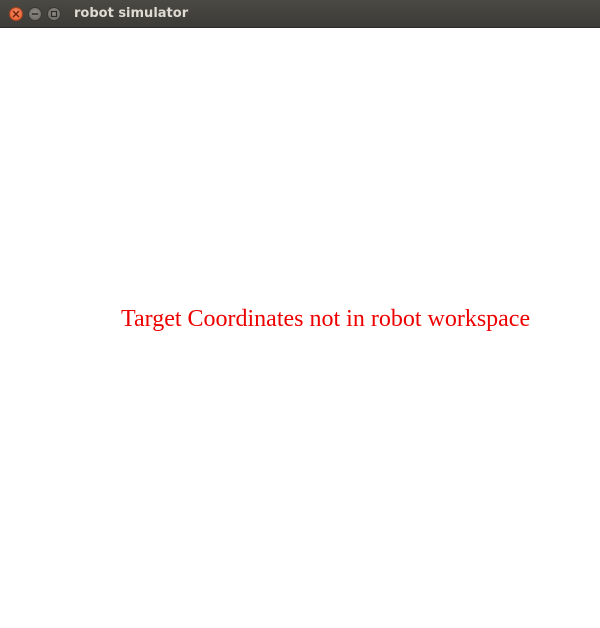  Describe the element at coordinates (300, 14) in the screenshot. I see `title-bar: robot simulator` at that location.